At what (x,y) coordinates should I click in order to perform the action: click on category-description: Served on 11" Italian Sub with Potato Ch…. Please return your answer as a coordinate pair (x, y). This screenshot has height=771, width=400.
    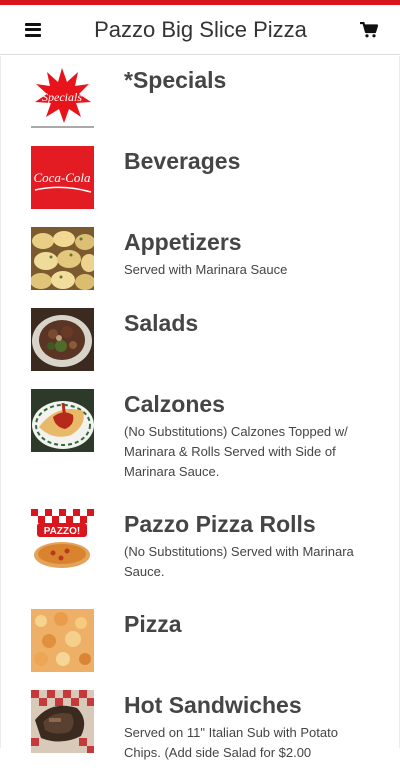
    Looking at the image, I should click on (231, 742).